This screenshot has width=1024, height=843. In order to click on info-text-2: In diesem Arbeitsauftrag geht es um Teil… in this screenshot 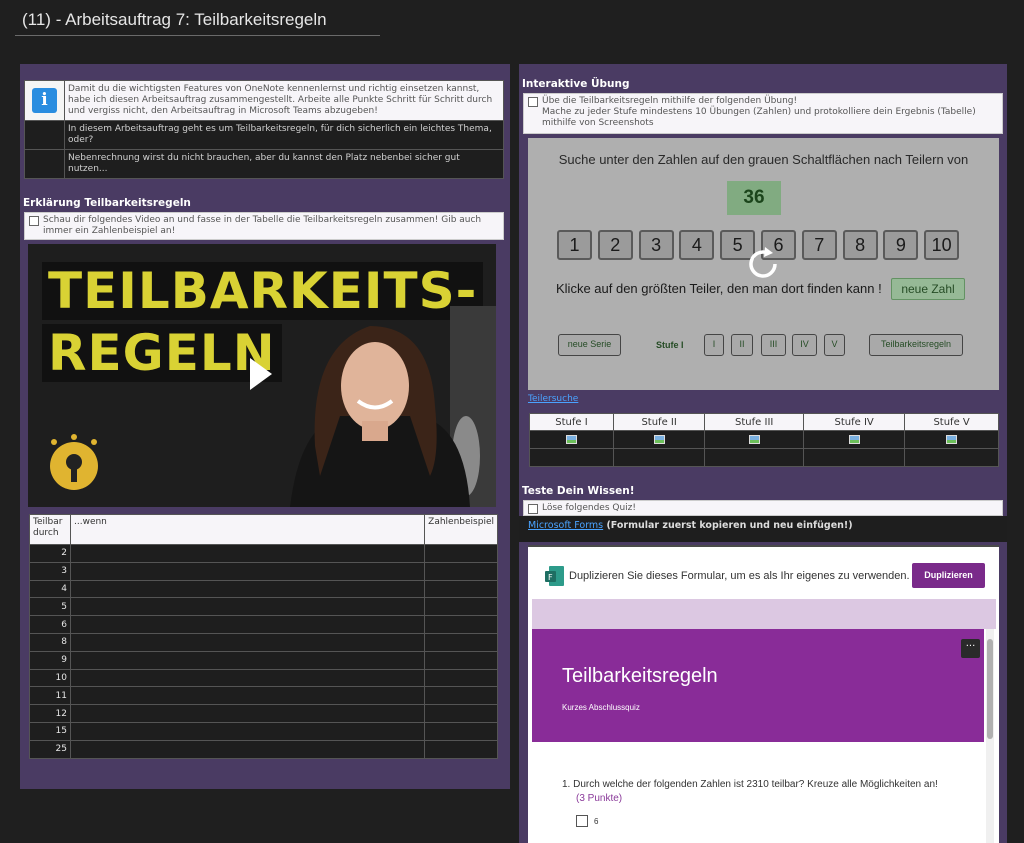, I will do `click(284, 135)`.